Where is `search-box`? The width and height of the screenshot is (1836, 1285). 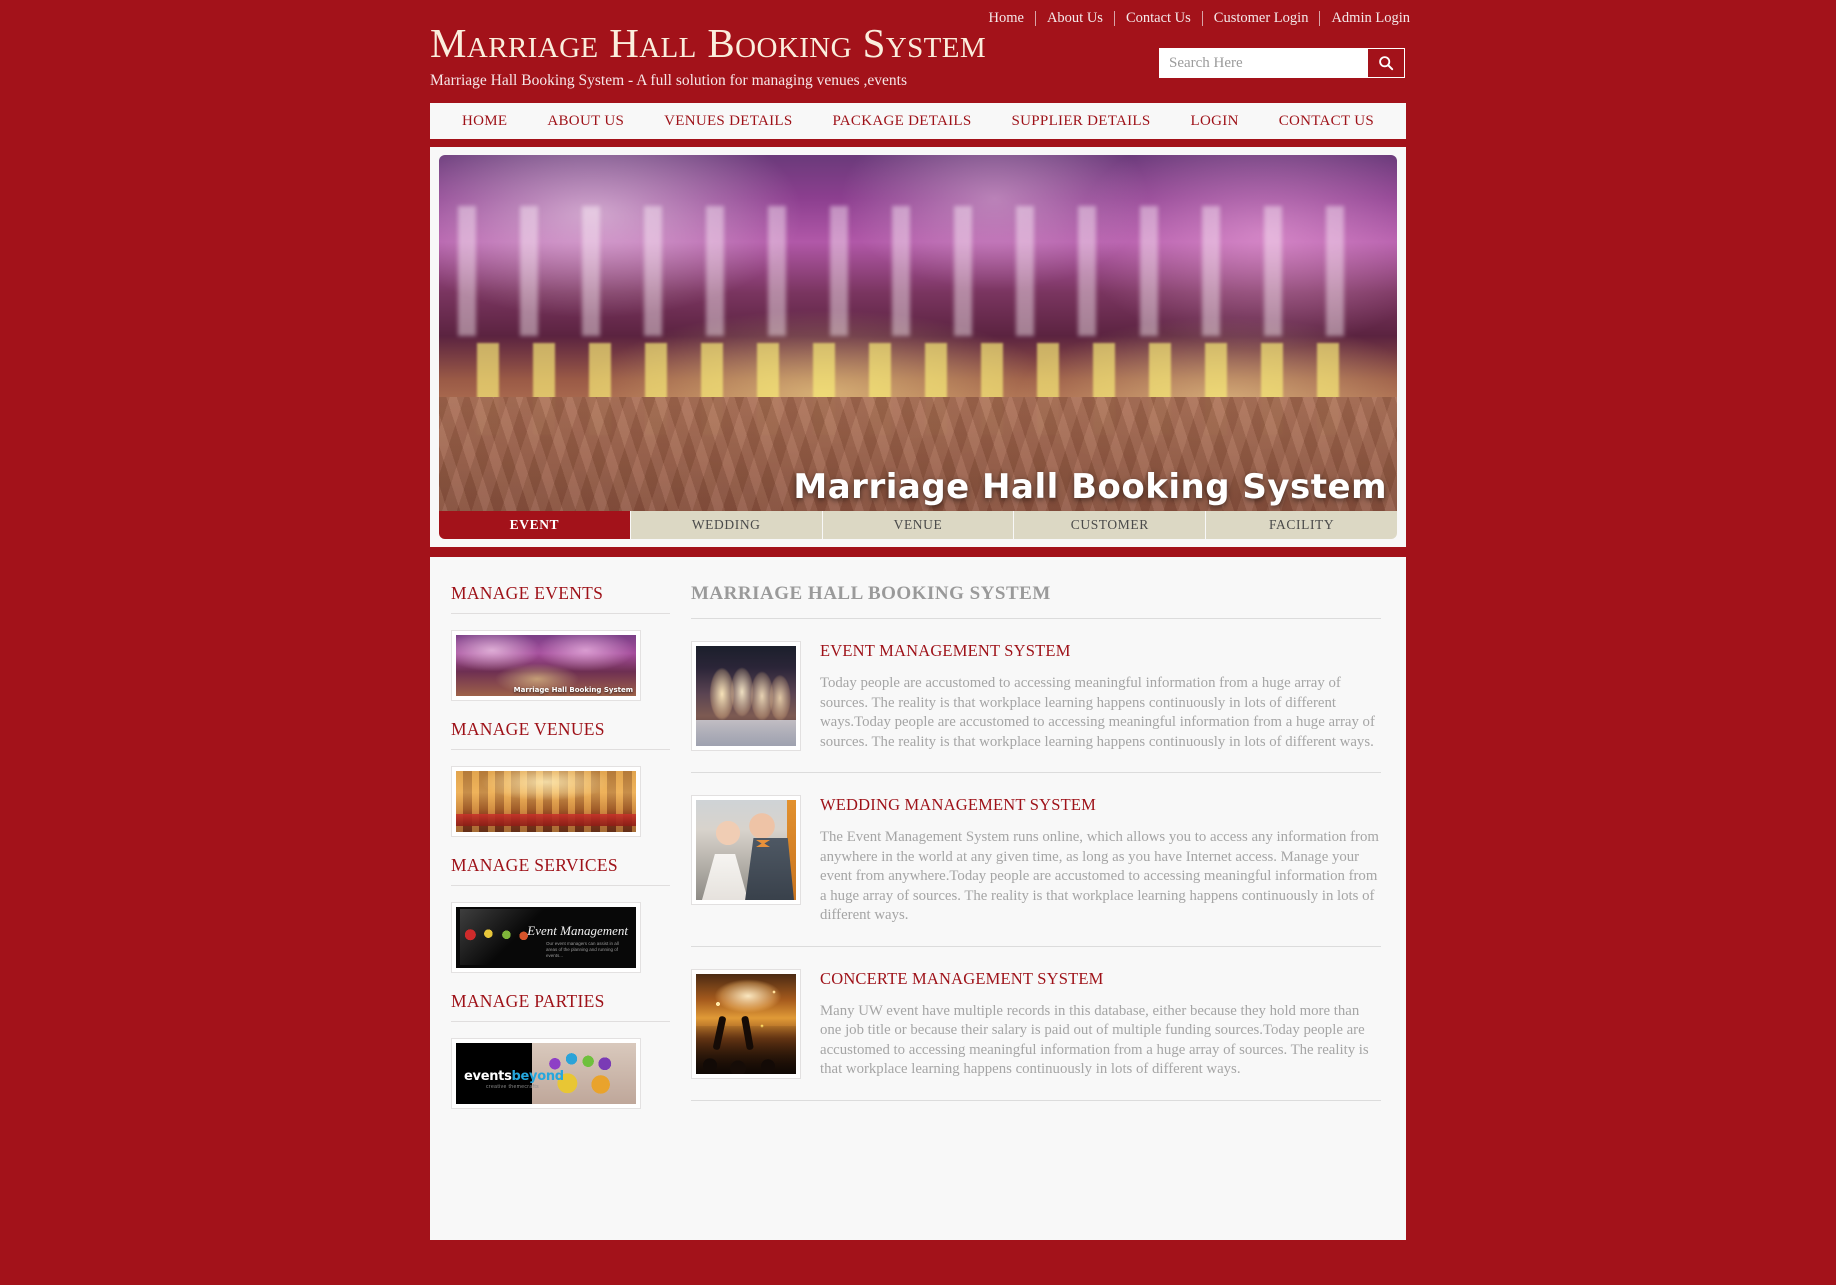 search-box is located at coordinates (1282, 63).